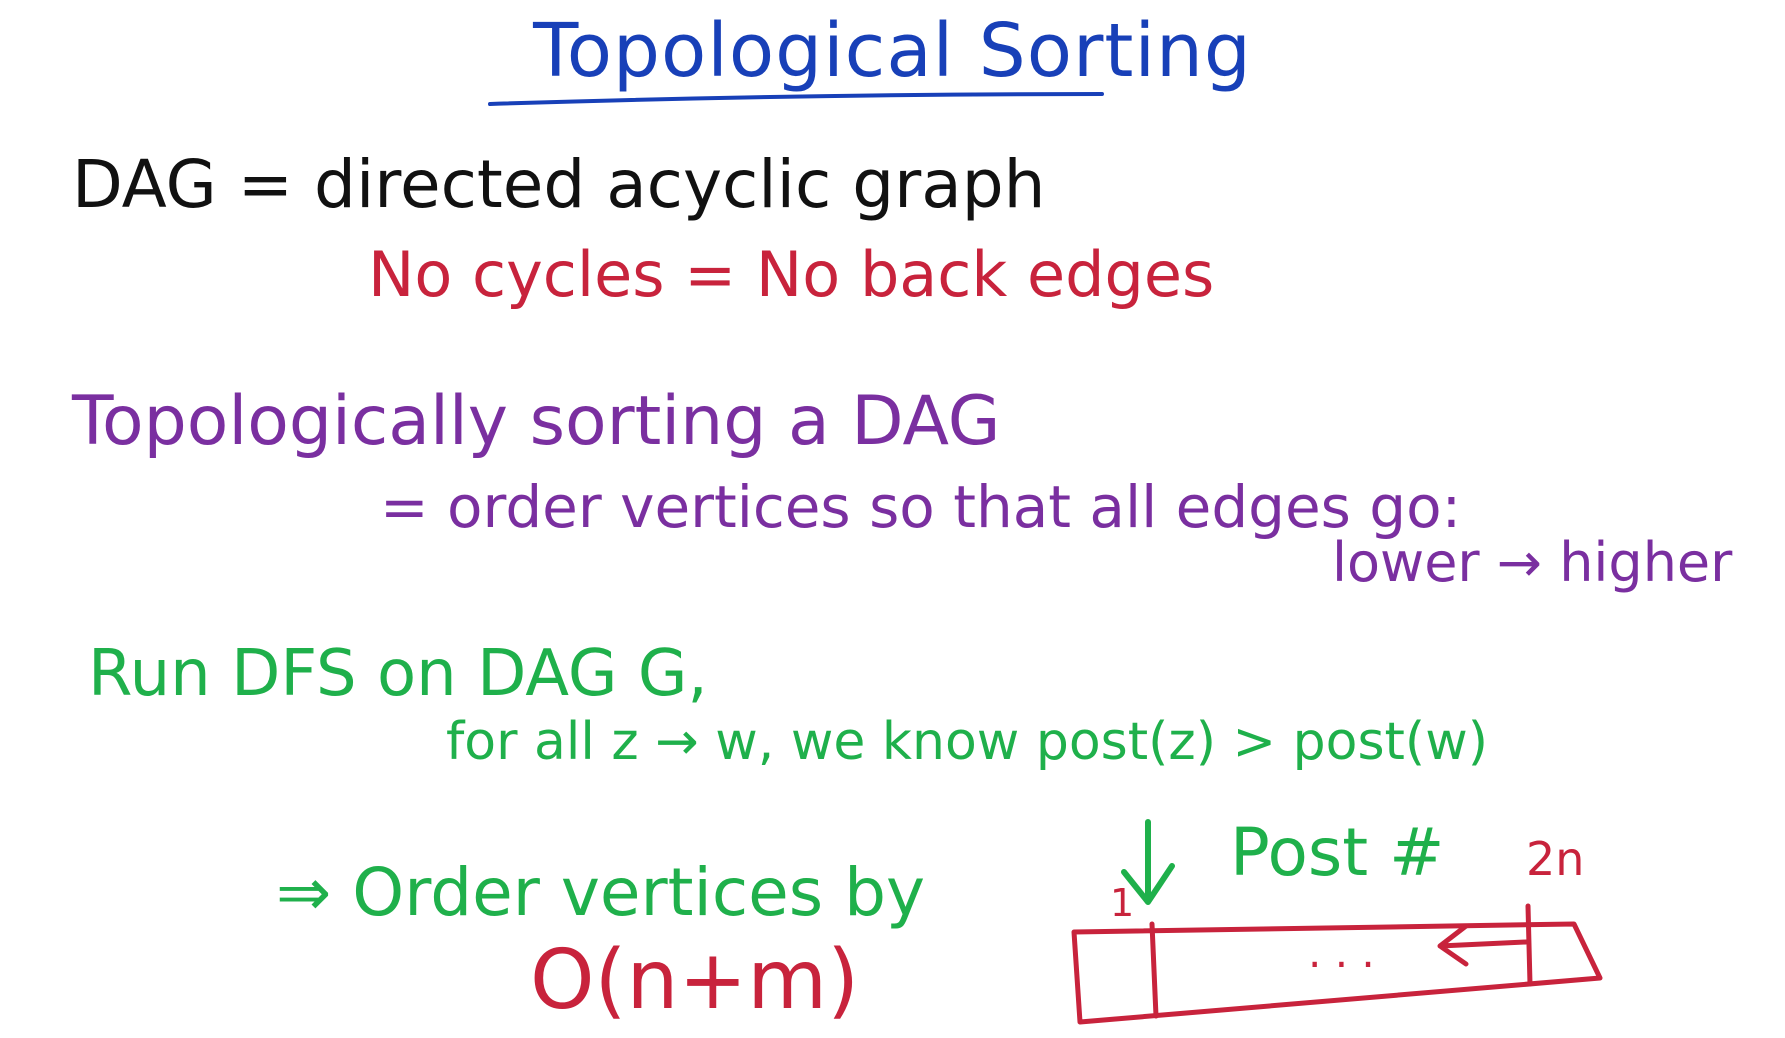  What do you see at coordinates (1341, 952) in the screenshot?
I see `array-ellipsis: . . .` at bounding box center [1341, 952].